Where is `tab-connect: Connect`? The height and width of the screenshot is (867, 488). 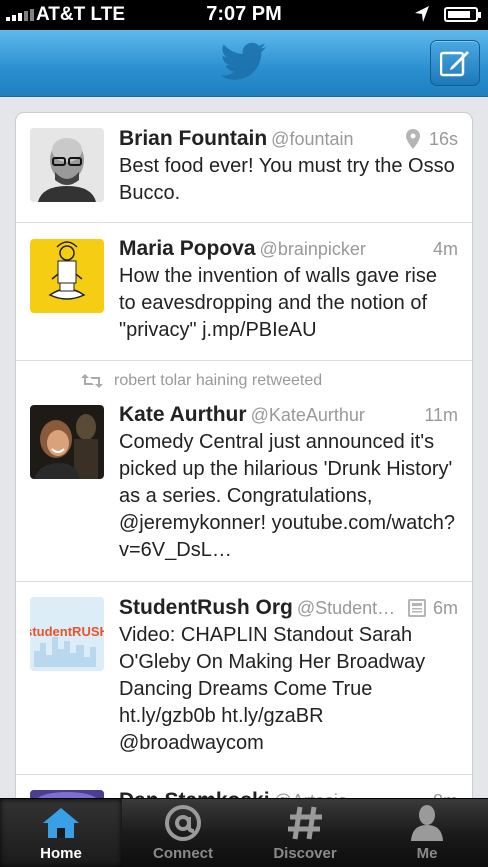
tab-connect: Connect is located at coordinates (183, 833).